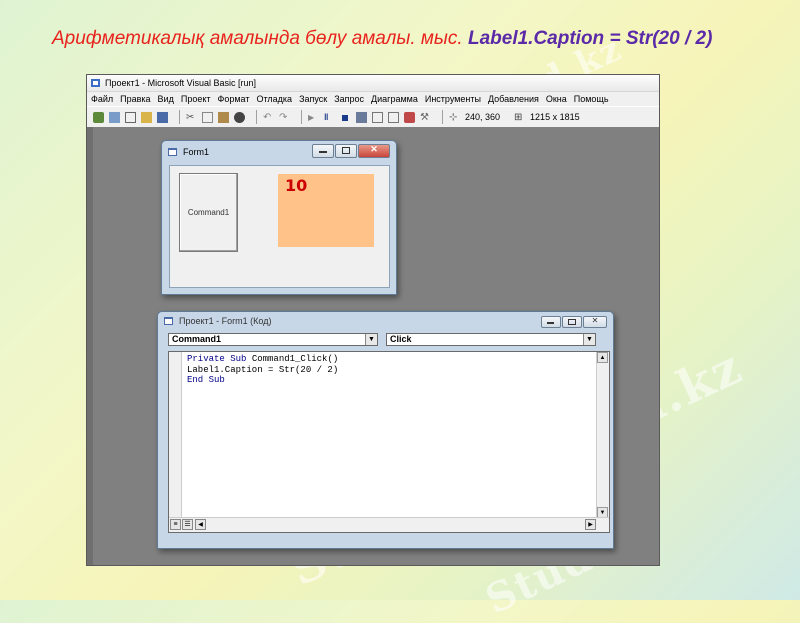  Describe the element at coordinates (196, 99) in the screenshot. I see `menu-project: Проект` at that location.